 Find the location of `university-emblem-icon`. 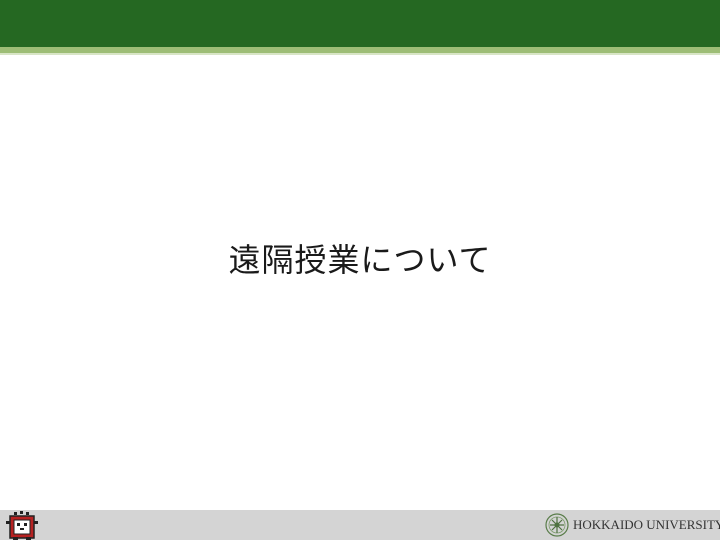

university-emblem-icon is located at coordinates (557, 525).